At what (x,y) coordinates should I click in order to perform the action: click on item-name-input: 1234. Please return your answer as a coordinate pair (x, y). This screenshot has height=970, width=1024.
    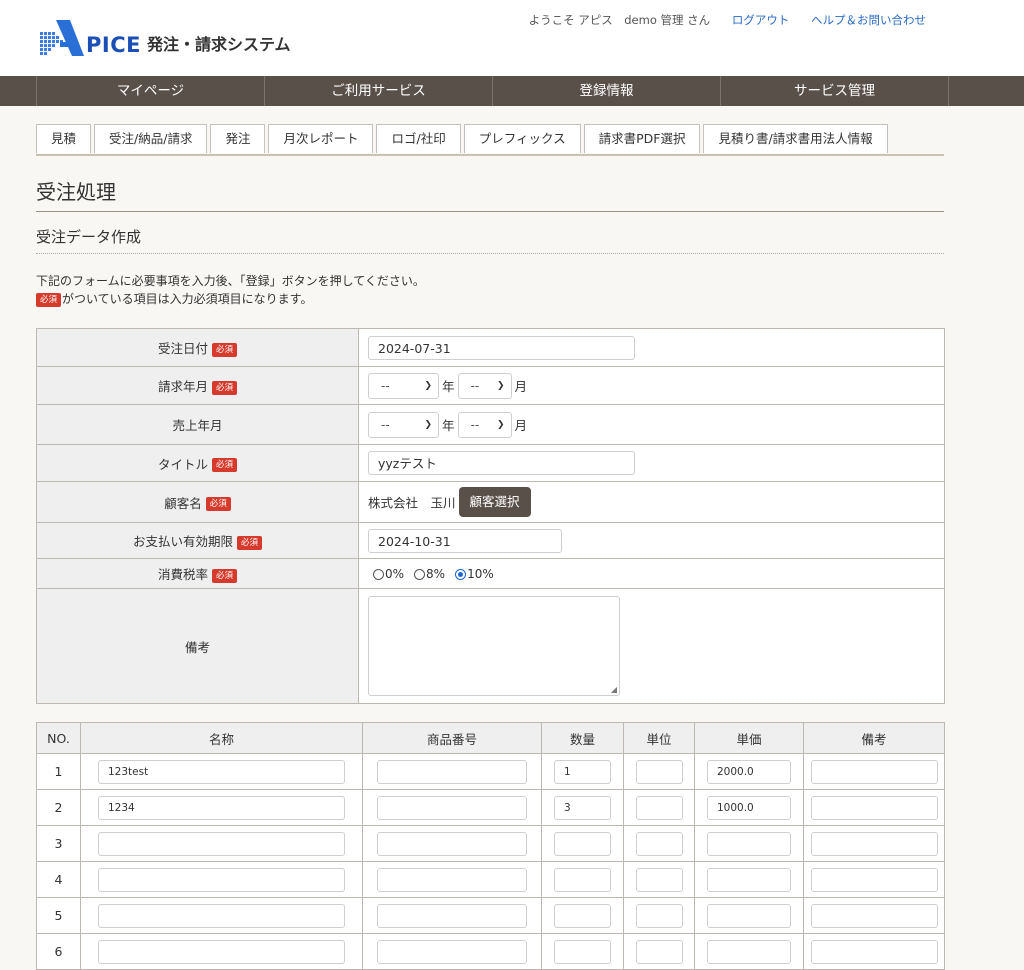
    Looking at the image, I should click on (221, 807).